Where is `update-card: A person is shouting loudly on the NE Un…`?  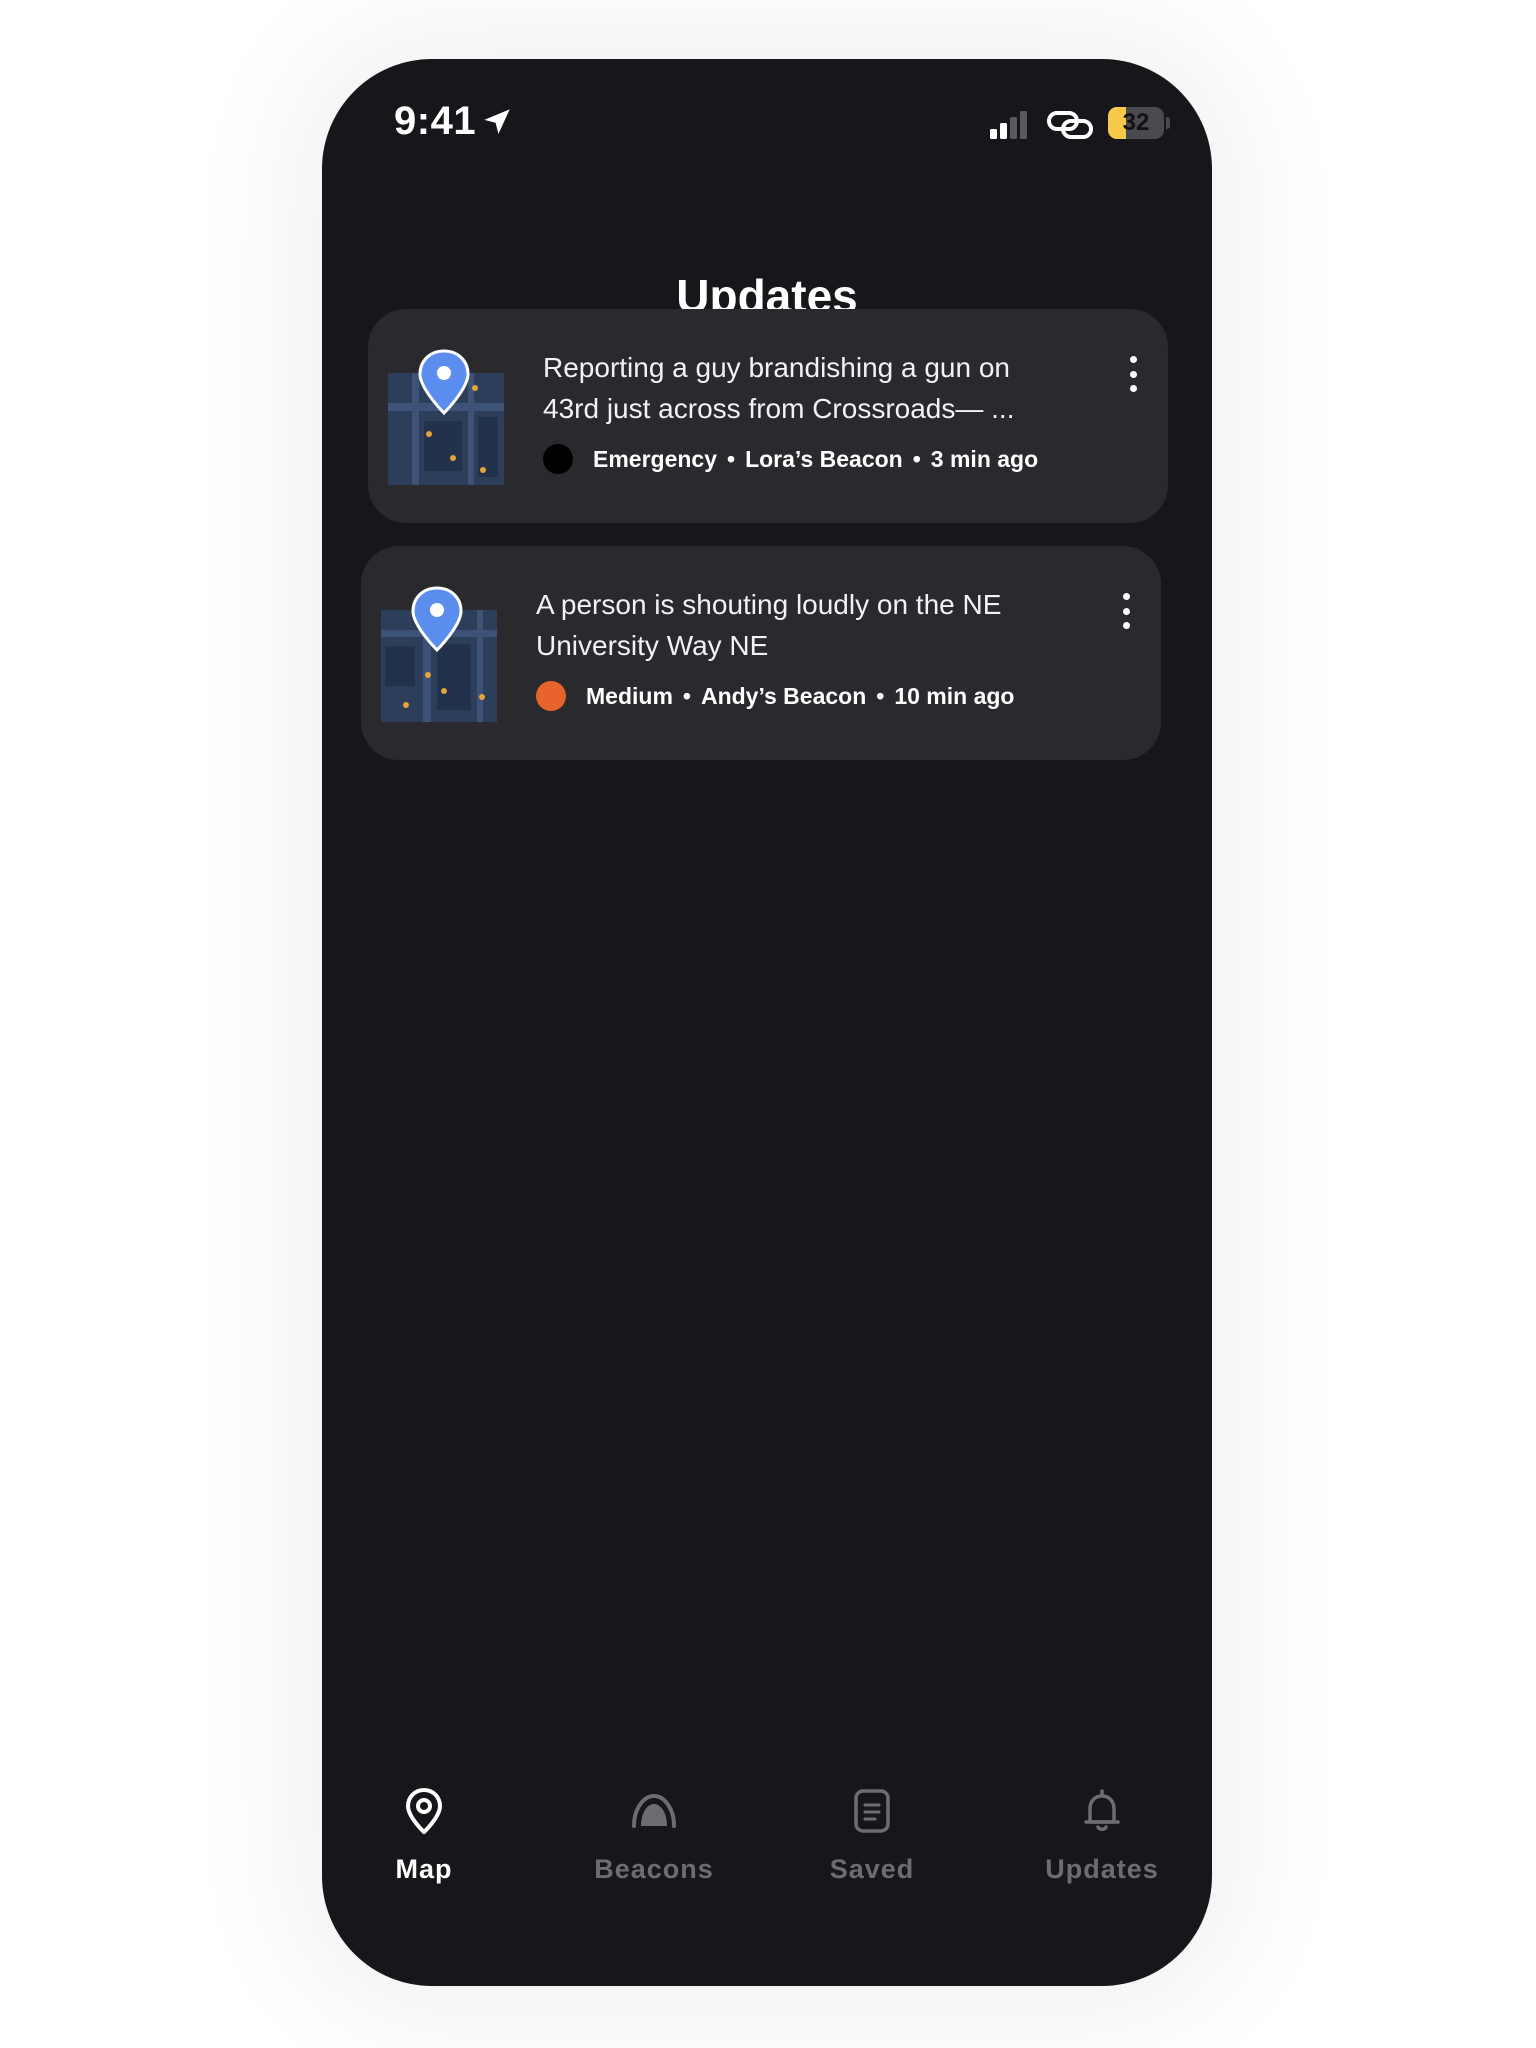
update-card: A person is shouting loudly on the NE Un… is located at coordinates (761, 653).